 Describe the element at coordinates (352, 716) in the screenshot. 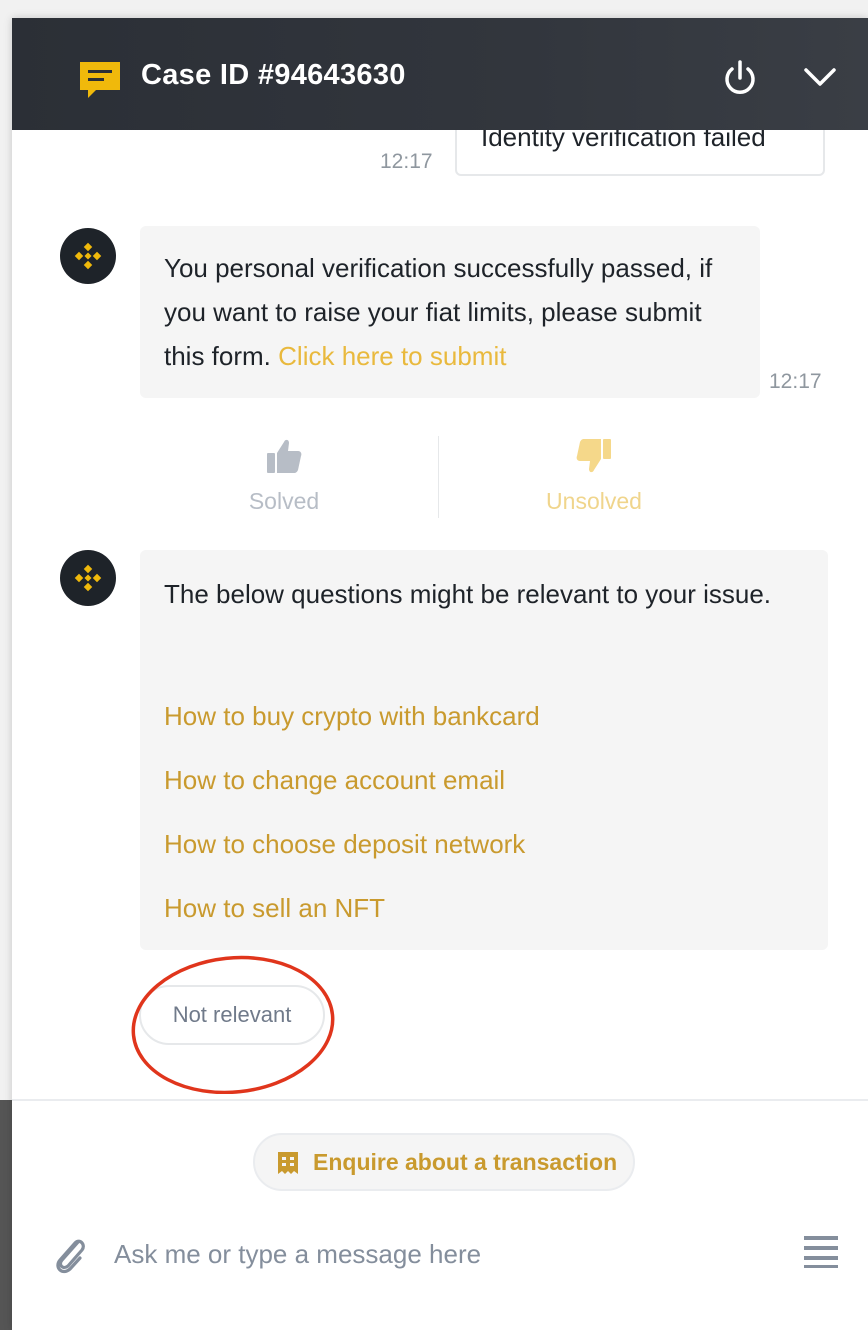

I see `suggested-question: How to buy crypto with bankcard` at that location.